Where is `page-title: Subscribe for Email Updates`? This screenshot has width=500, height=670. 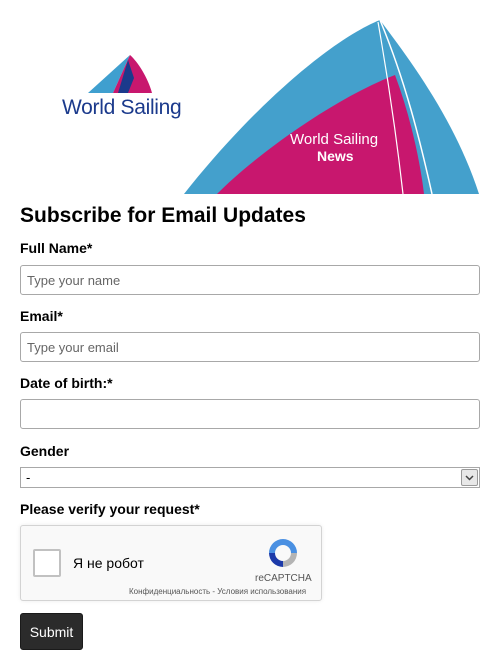
page-title: Subscribe for Email Updates is located at coordinates (163, 215).